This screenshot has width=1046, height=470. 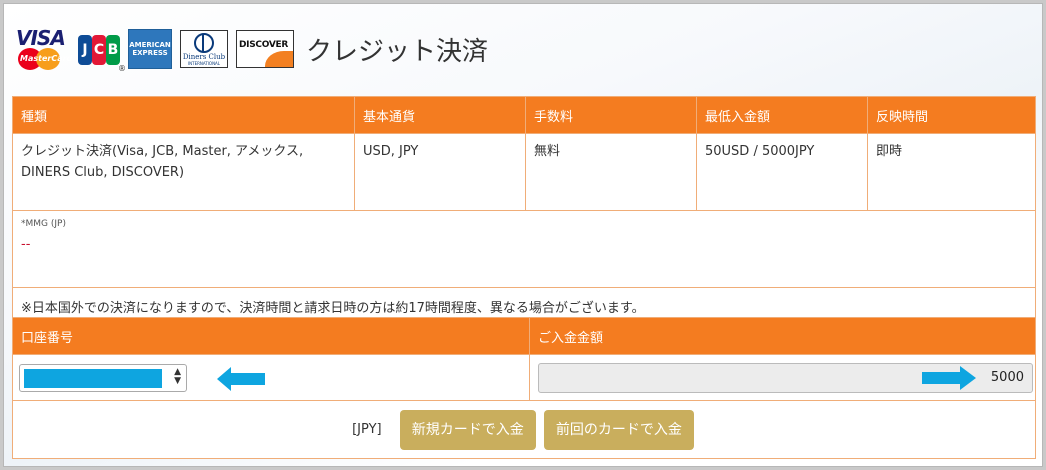 I want to click on form-header-row: 口座番号 ご入金金額, so click(x=524, y=336).